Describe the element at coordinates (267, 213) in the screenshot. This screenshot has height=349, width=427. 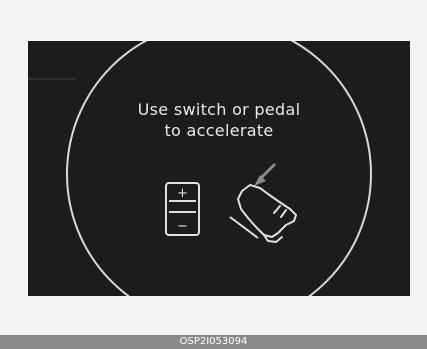
I see `foot-icon` at that location.